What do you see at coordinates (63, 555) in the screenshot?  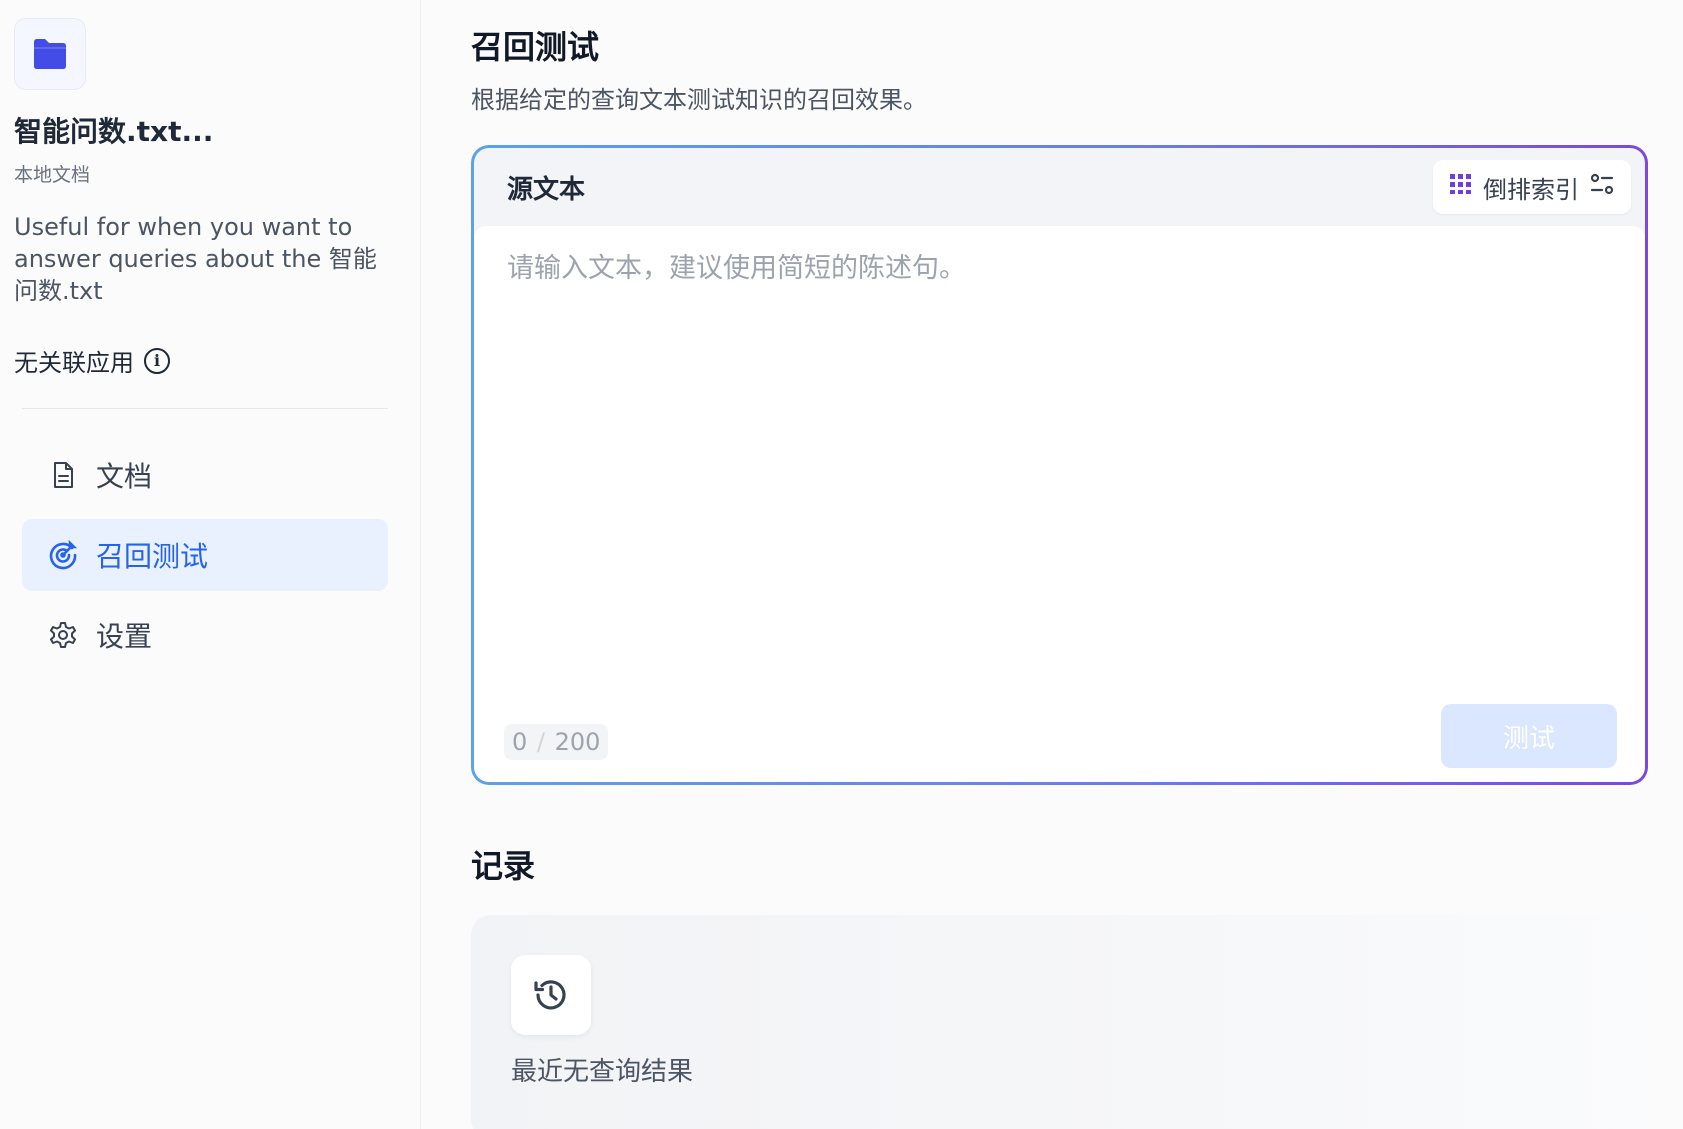 I see `target-icon` at bounding box center [63, 555].